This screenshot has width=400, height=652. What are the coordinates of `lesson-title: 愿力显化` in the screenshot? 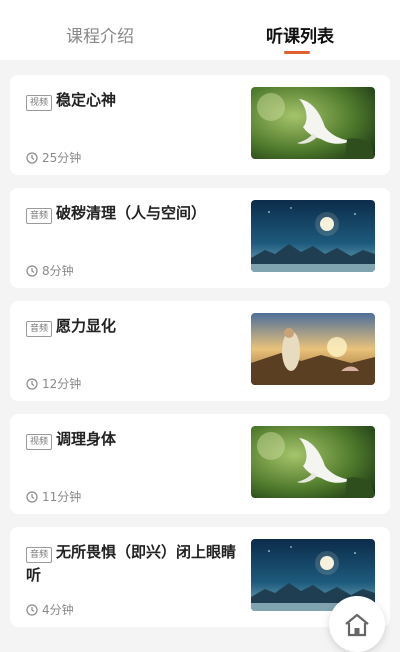 It's located at (86, 326).